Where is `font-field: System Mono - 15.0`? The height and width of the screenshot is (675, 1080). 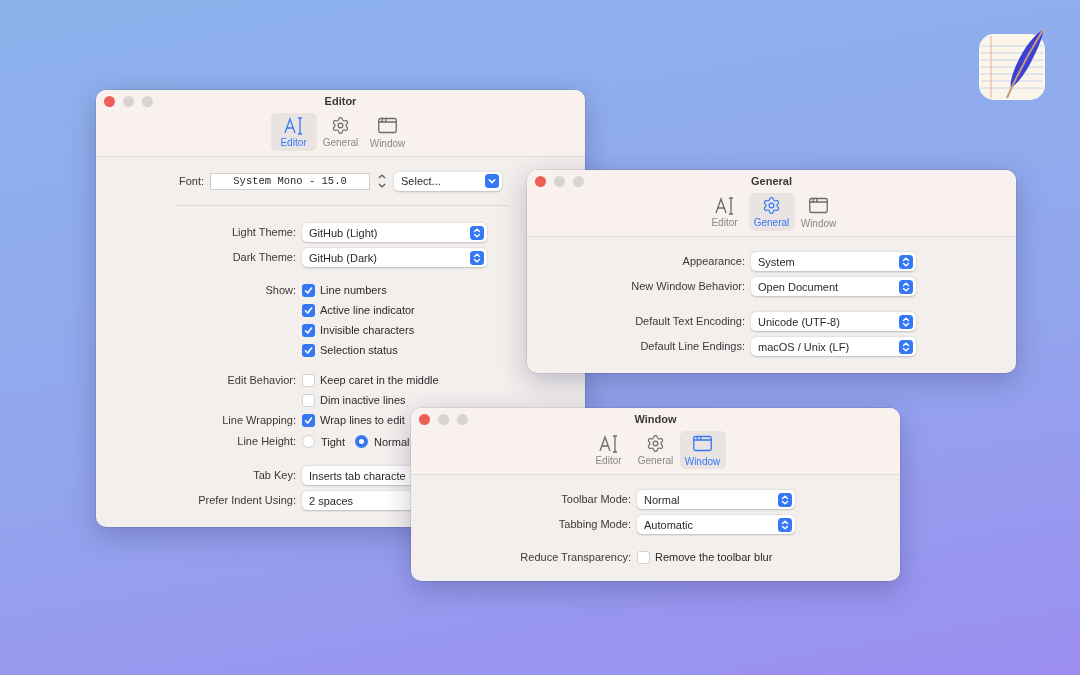
font-field: System Mono - 15.0 is located at coordinates (290, 181).